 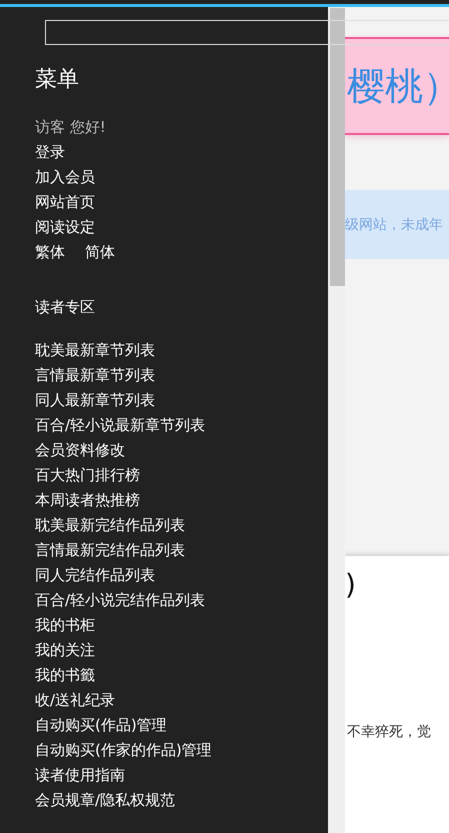 What do you see at coordinates (65, 675) in the screenshot?
I see `menu-link: 我的书籤` at bounding box center [65, 675].